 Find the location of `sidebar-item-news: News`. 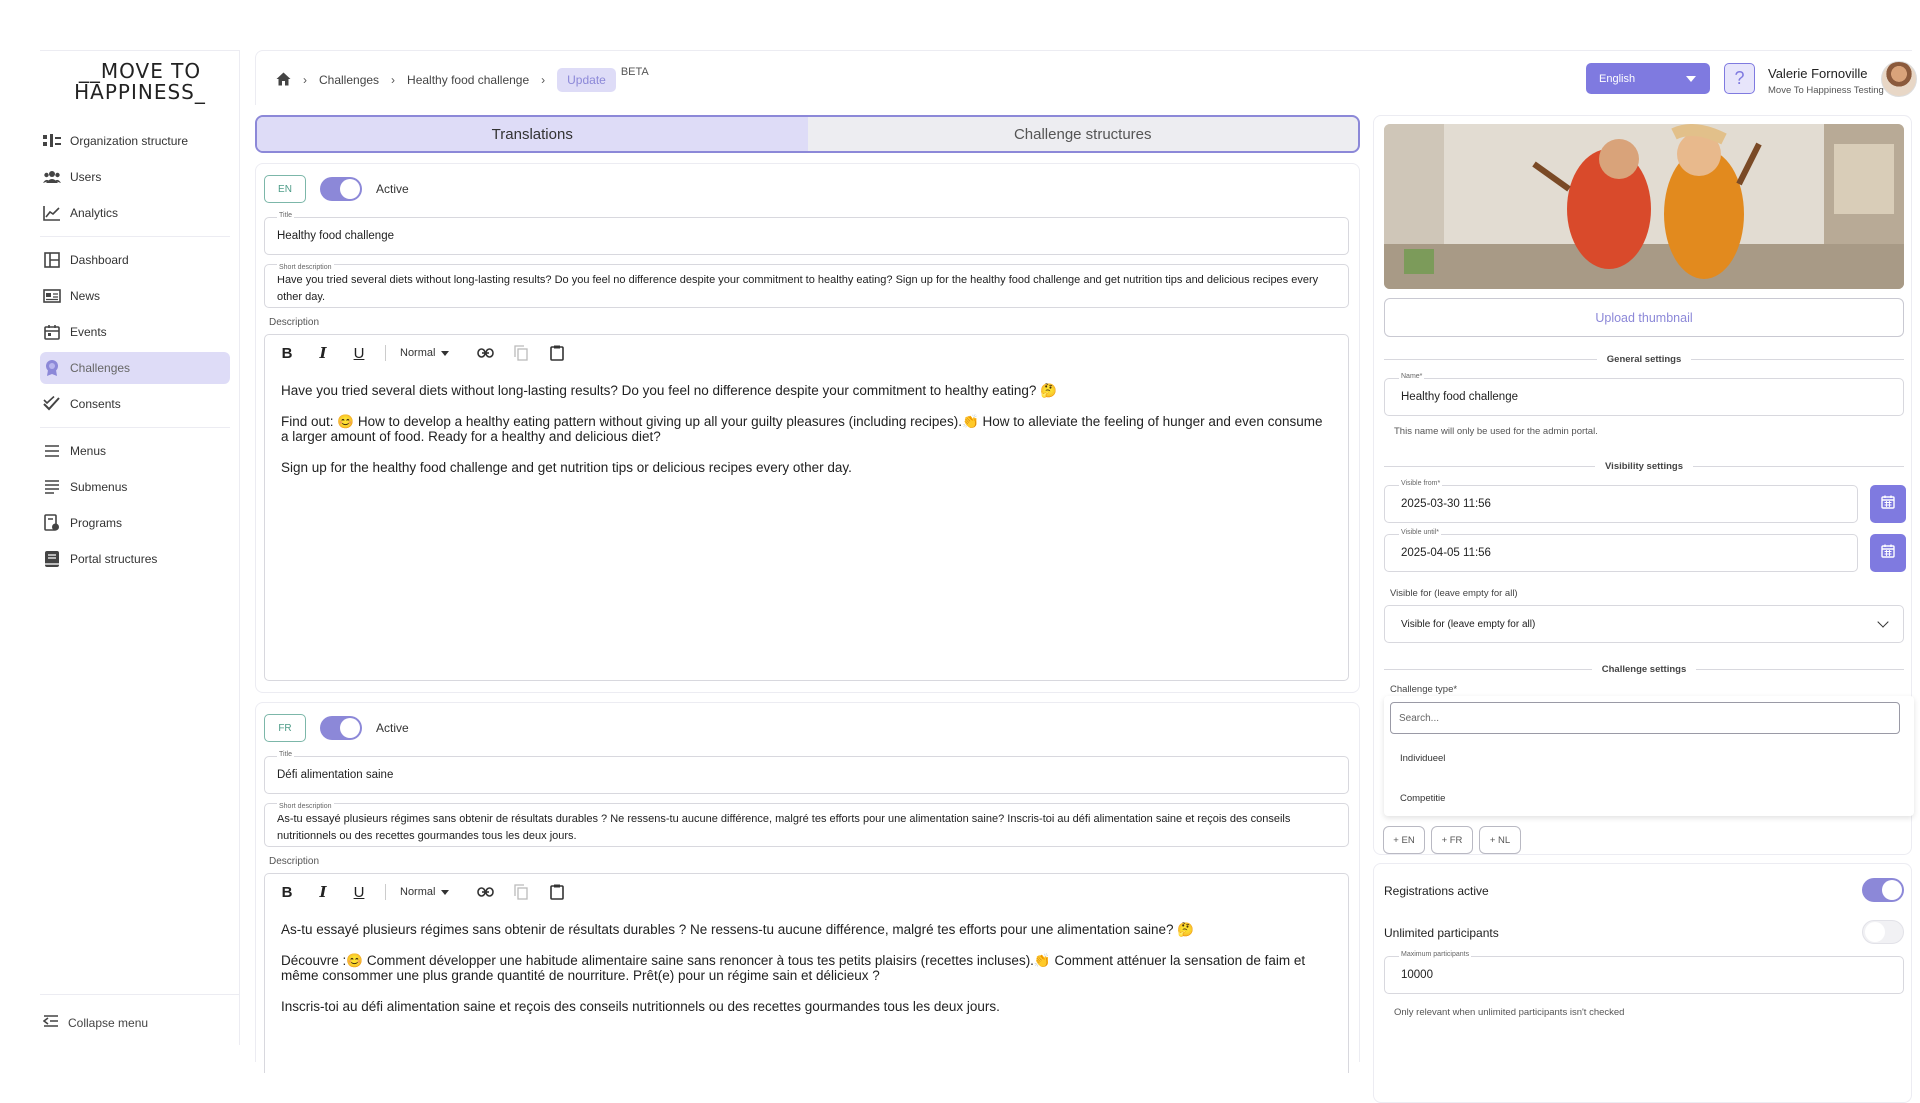

sidebar-item-news: News is located at coordinates (135, 296).